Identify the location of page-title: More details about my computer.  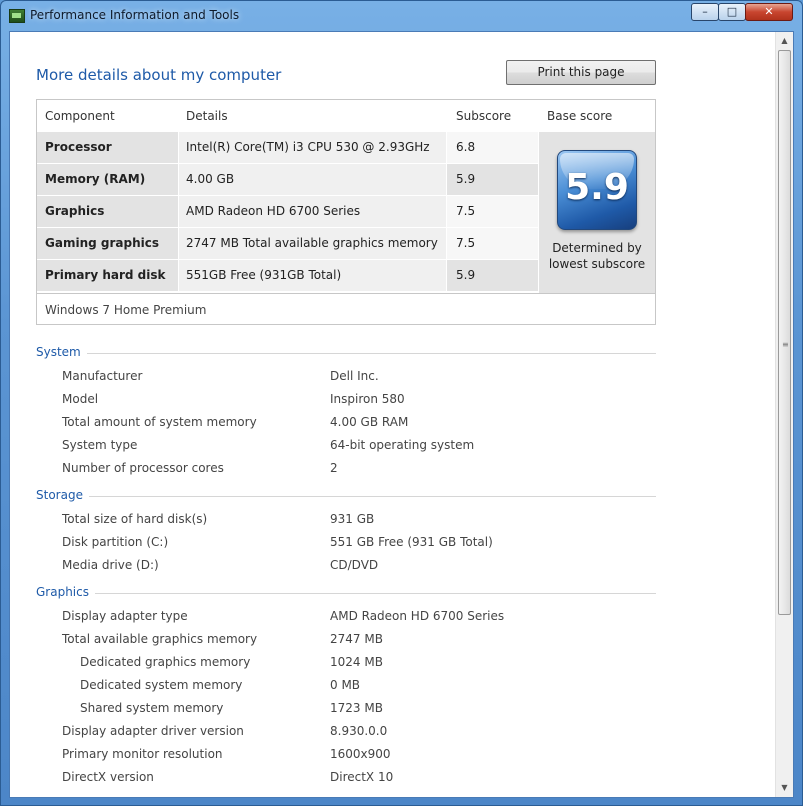
(159, 75).